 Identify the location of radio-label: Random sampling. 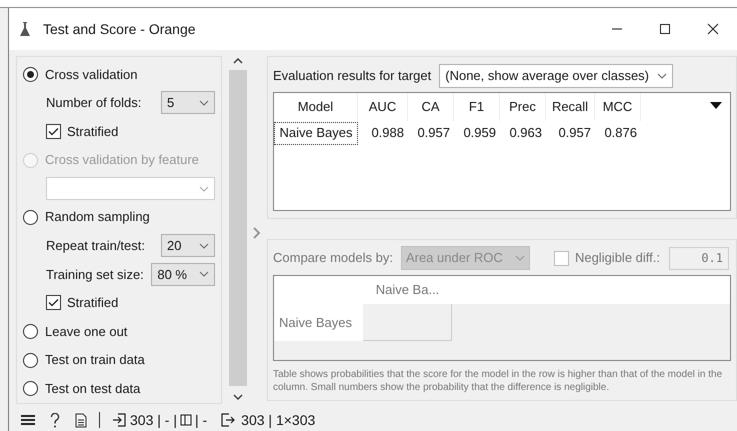
(97, 217).